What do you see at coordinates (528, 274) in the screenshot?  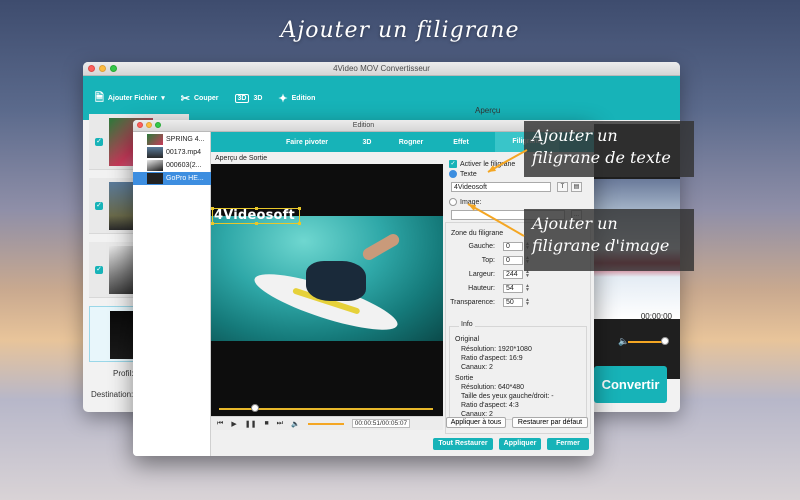 I see `width-stepper: ▲ ▼` at bounding box center [528, 274].